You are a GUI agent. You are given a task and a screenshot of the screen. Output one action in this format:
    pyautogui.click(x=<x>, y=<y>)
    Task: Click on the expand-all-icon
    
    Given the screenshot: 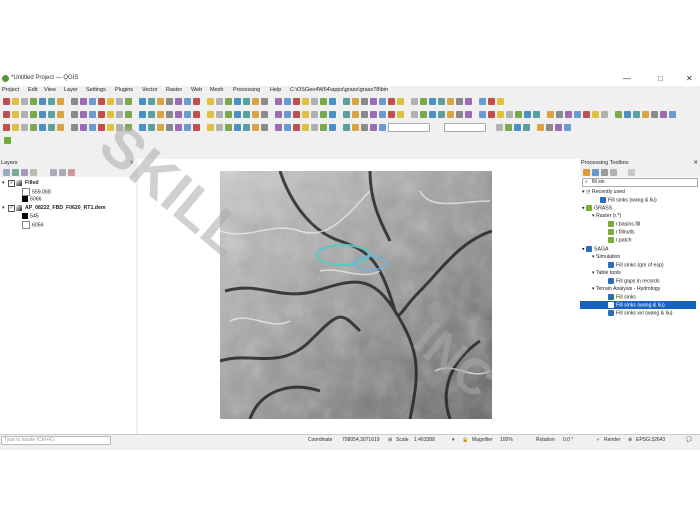 What is the action you would take?
    pyautogui.click(x=53, y=172)
    